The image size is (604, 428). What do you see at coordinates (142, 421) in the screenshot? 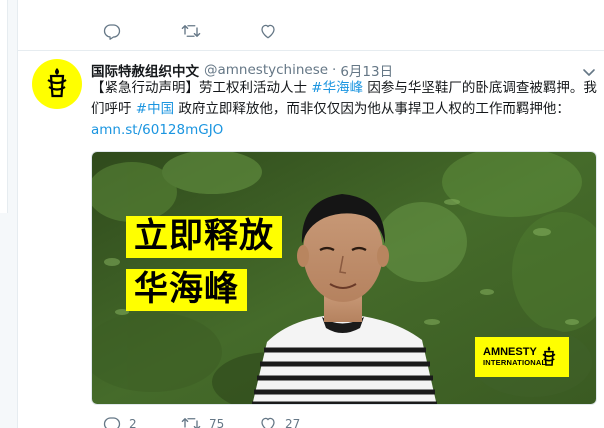
I see `reply-button: 2` at bounding box center [142, 421].